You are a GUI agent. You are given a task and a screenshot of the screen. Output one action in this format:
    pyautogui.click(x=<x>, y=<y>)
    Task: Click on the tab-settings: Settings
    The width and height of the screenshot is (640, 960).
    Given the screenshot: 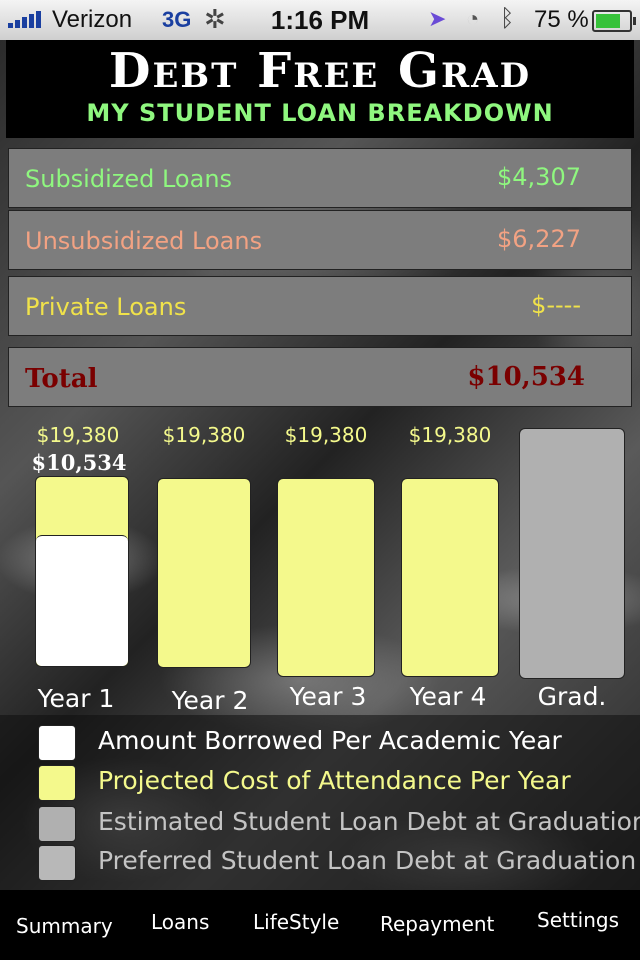 What is the action you would take?
    pyautogui.click(x=578, y=920)
    